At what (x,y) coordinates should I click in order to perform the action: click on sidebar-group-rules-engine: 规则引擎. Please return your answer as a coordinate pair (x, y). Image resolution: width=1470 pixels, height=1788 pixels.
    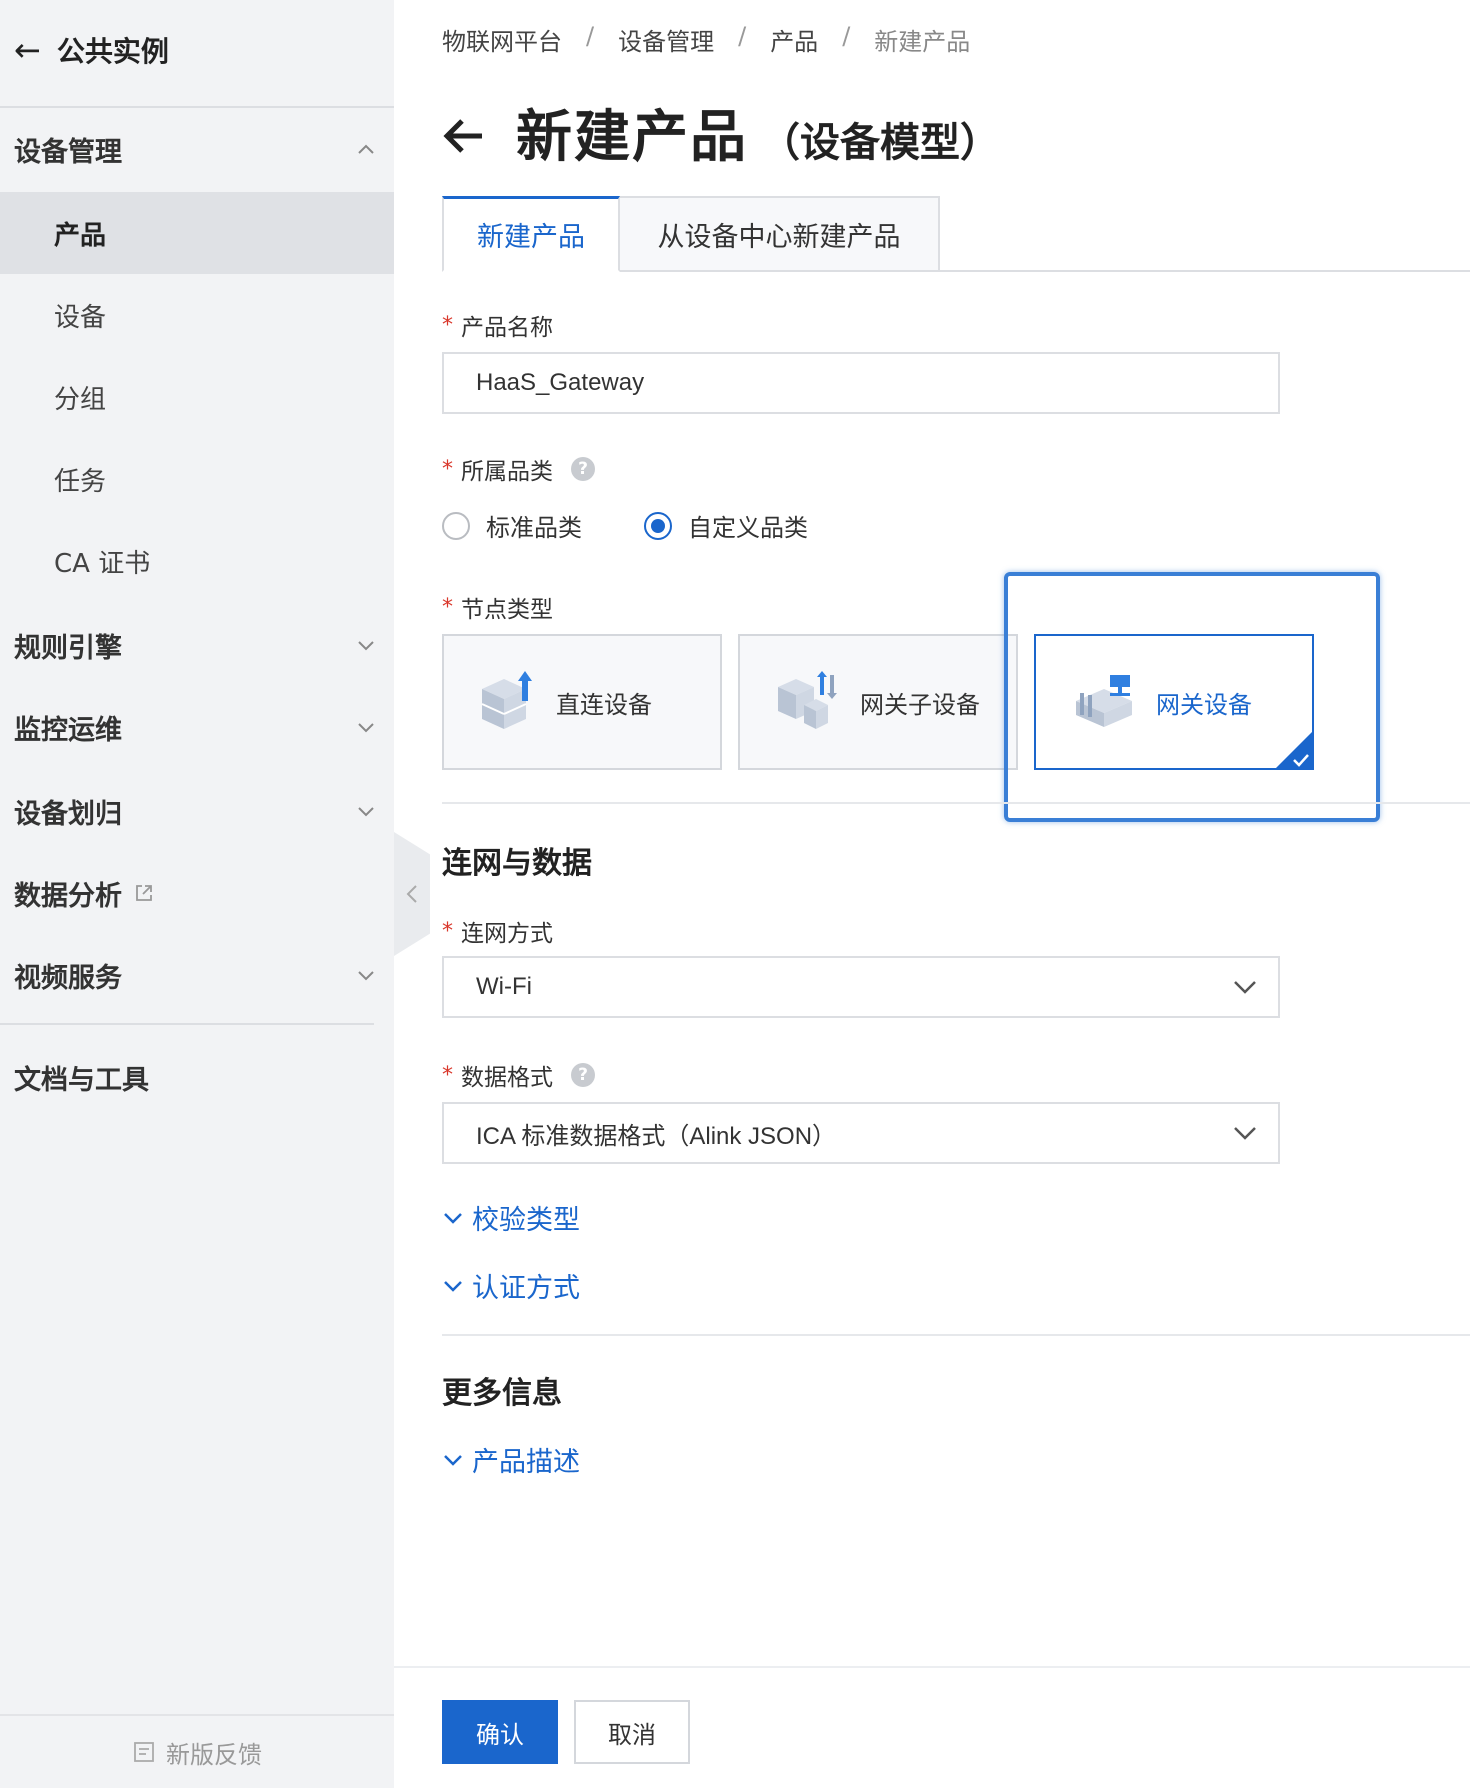
    Looking at the image, I should click on (197, 645).